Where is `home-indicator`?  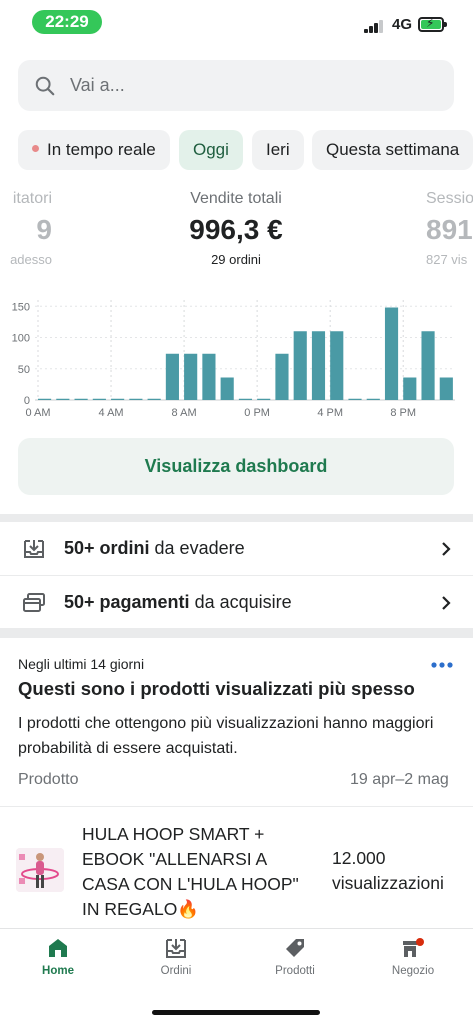
home-indicator is located at coordinates (236, 1012).